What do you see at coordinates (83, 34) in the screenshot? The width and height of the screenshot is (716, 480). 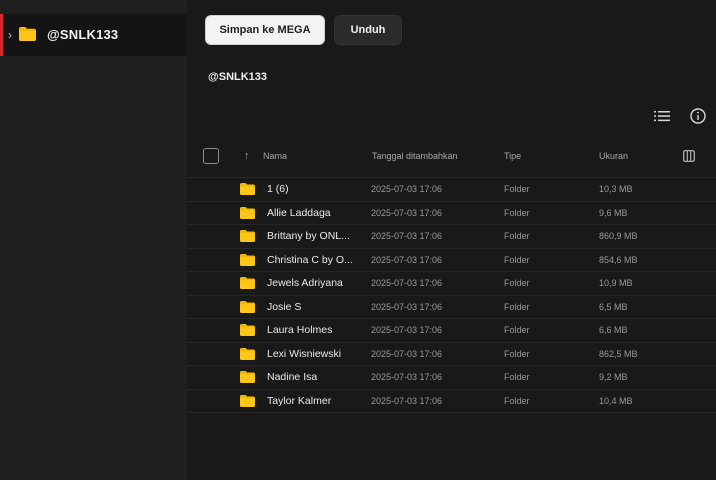 I see `sidebar-item-label: @SNLK133` at bounding box center [83, 34].